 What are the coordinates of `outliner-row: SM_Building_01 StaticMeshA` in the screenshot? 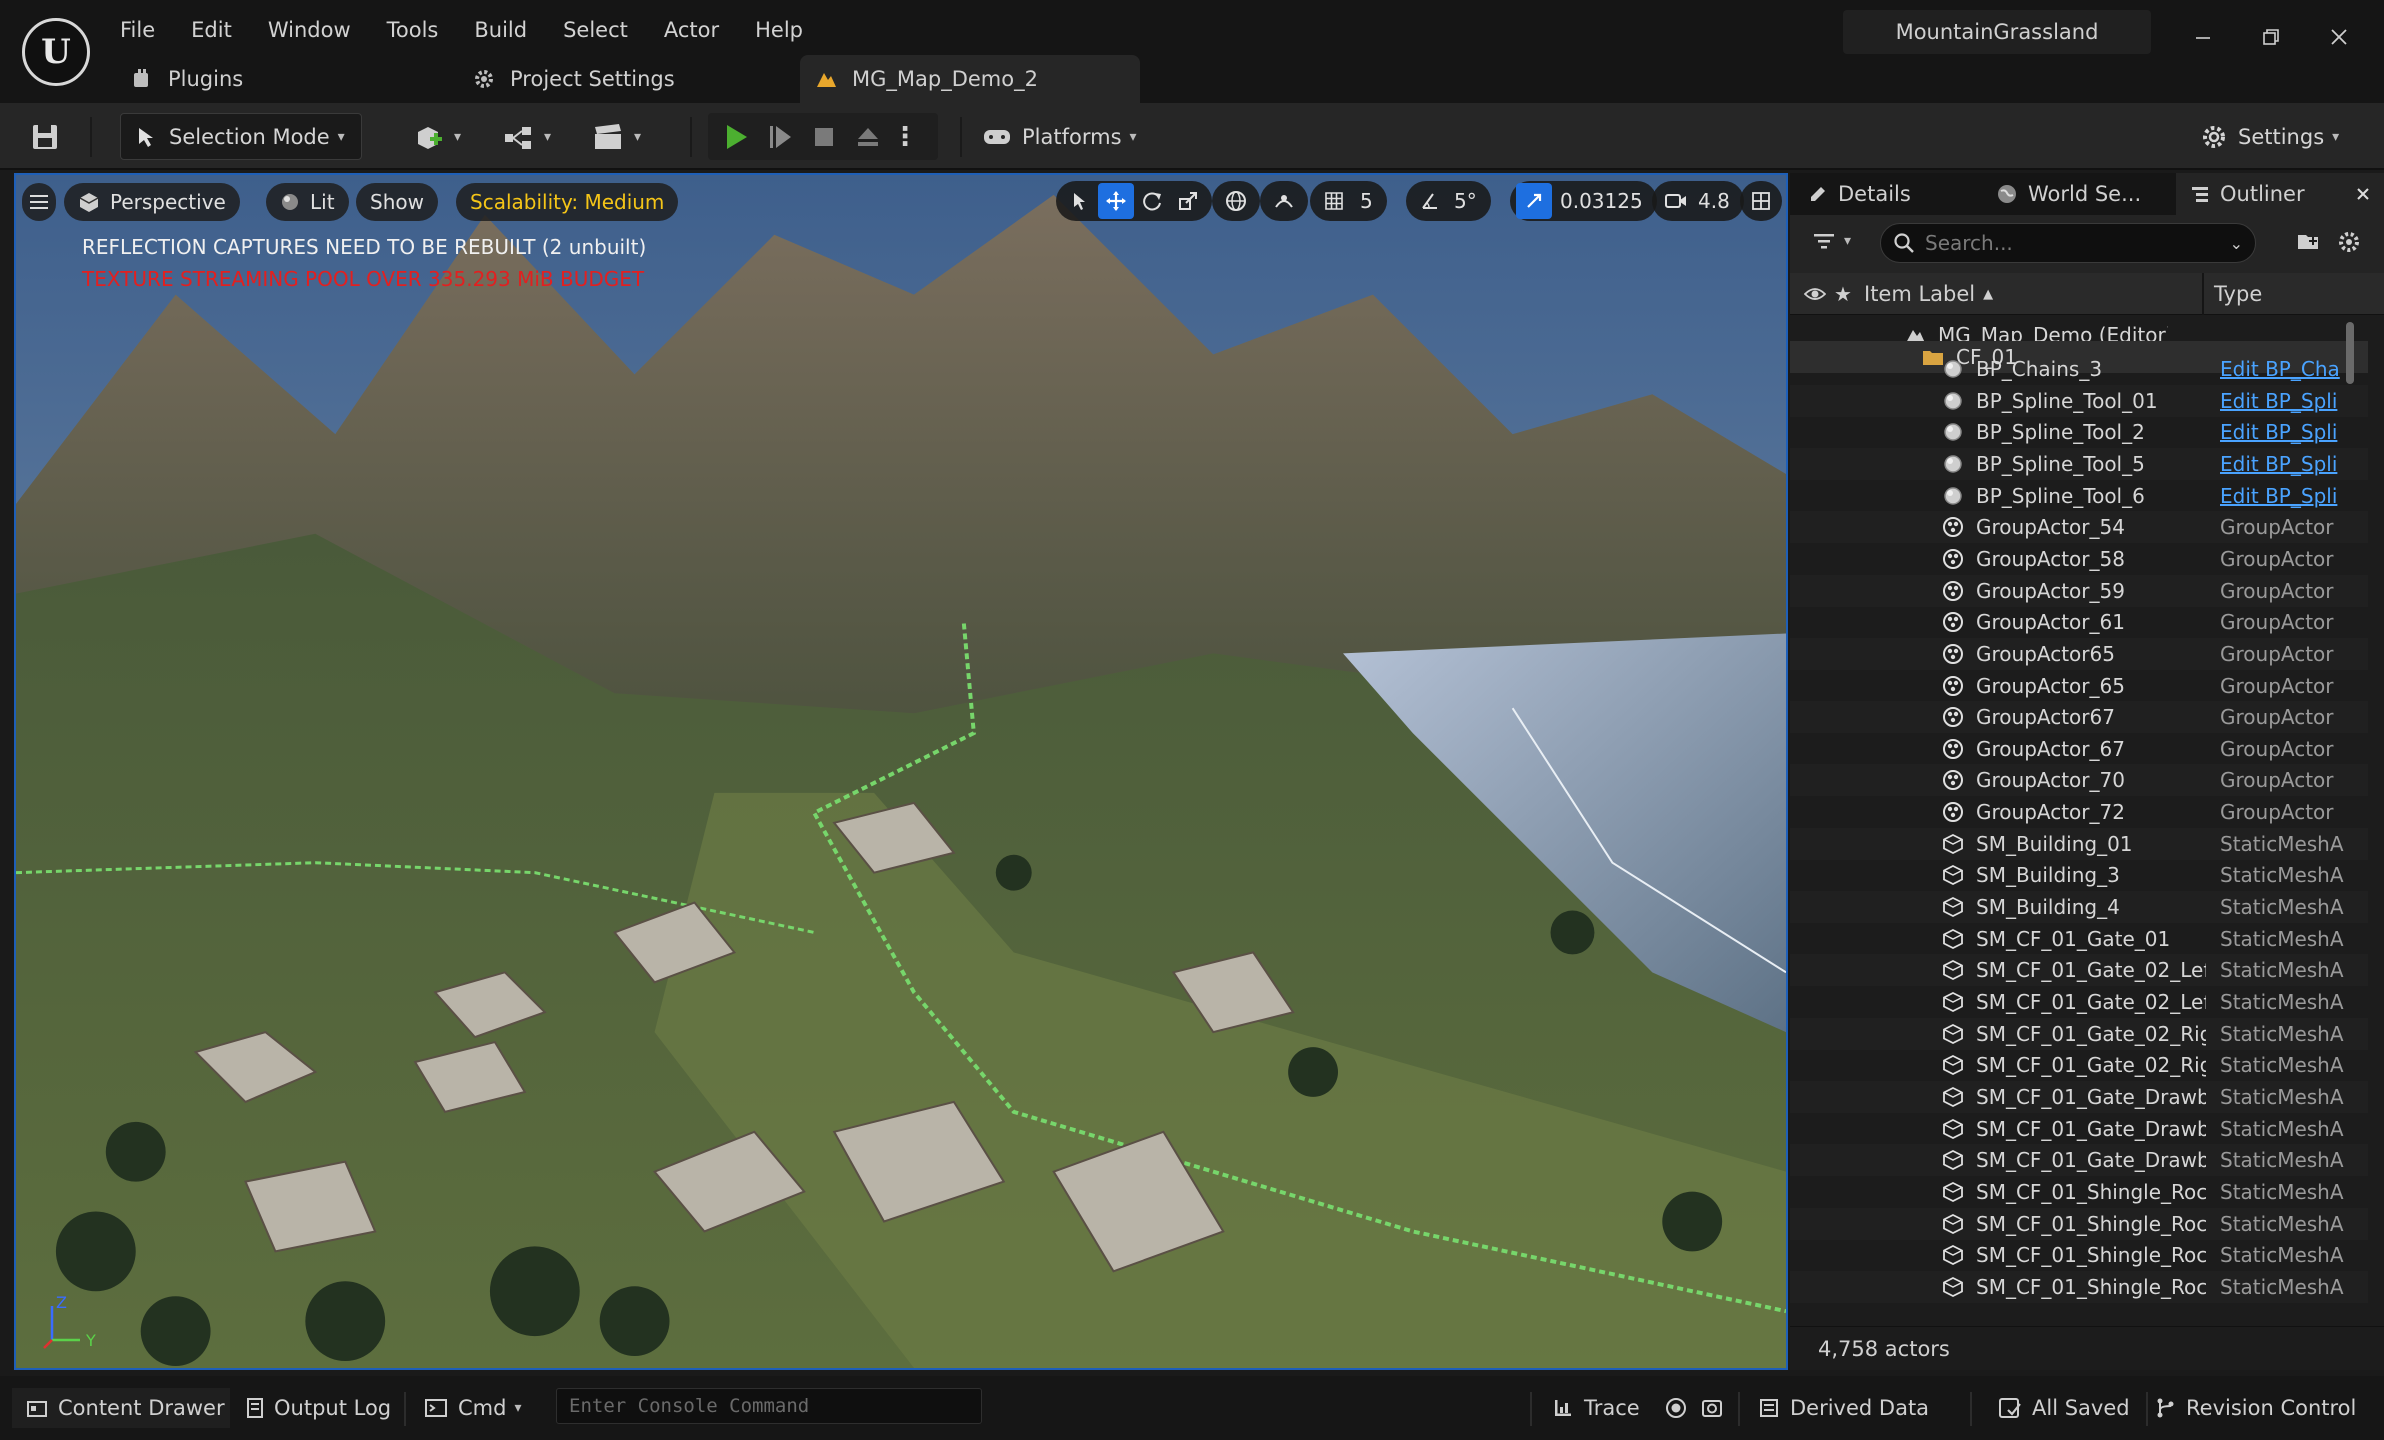 It's located at (2079, 843).